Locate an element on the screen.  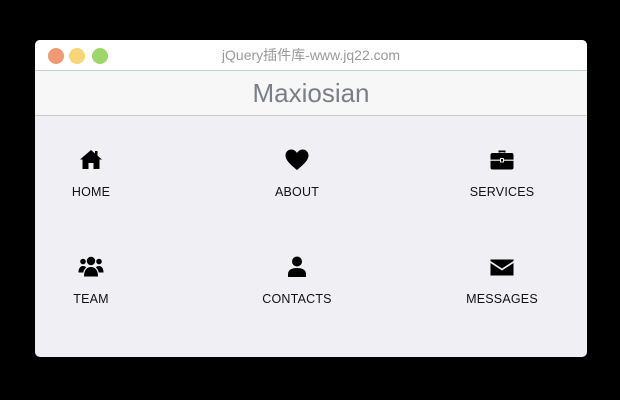
user-icon is located at coordinates (297, 267).